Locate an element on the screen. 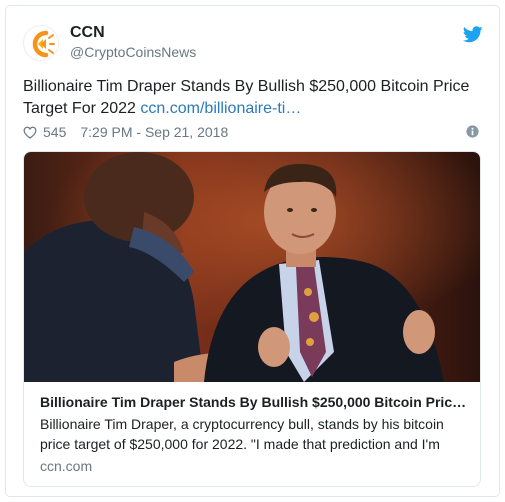 This screenshot has width=505, height=502. info-icon is located at coordinates (472, 131).